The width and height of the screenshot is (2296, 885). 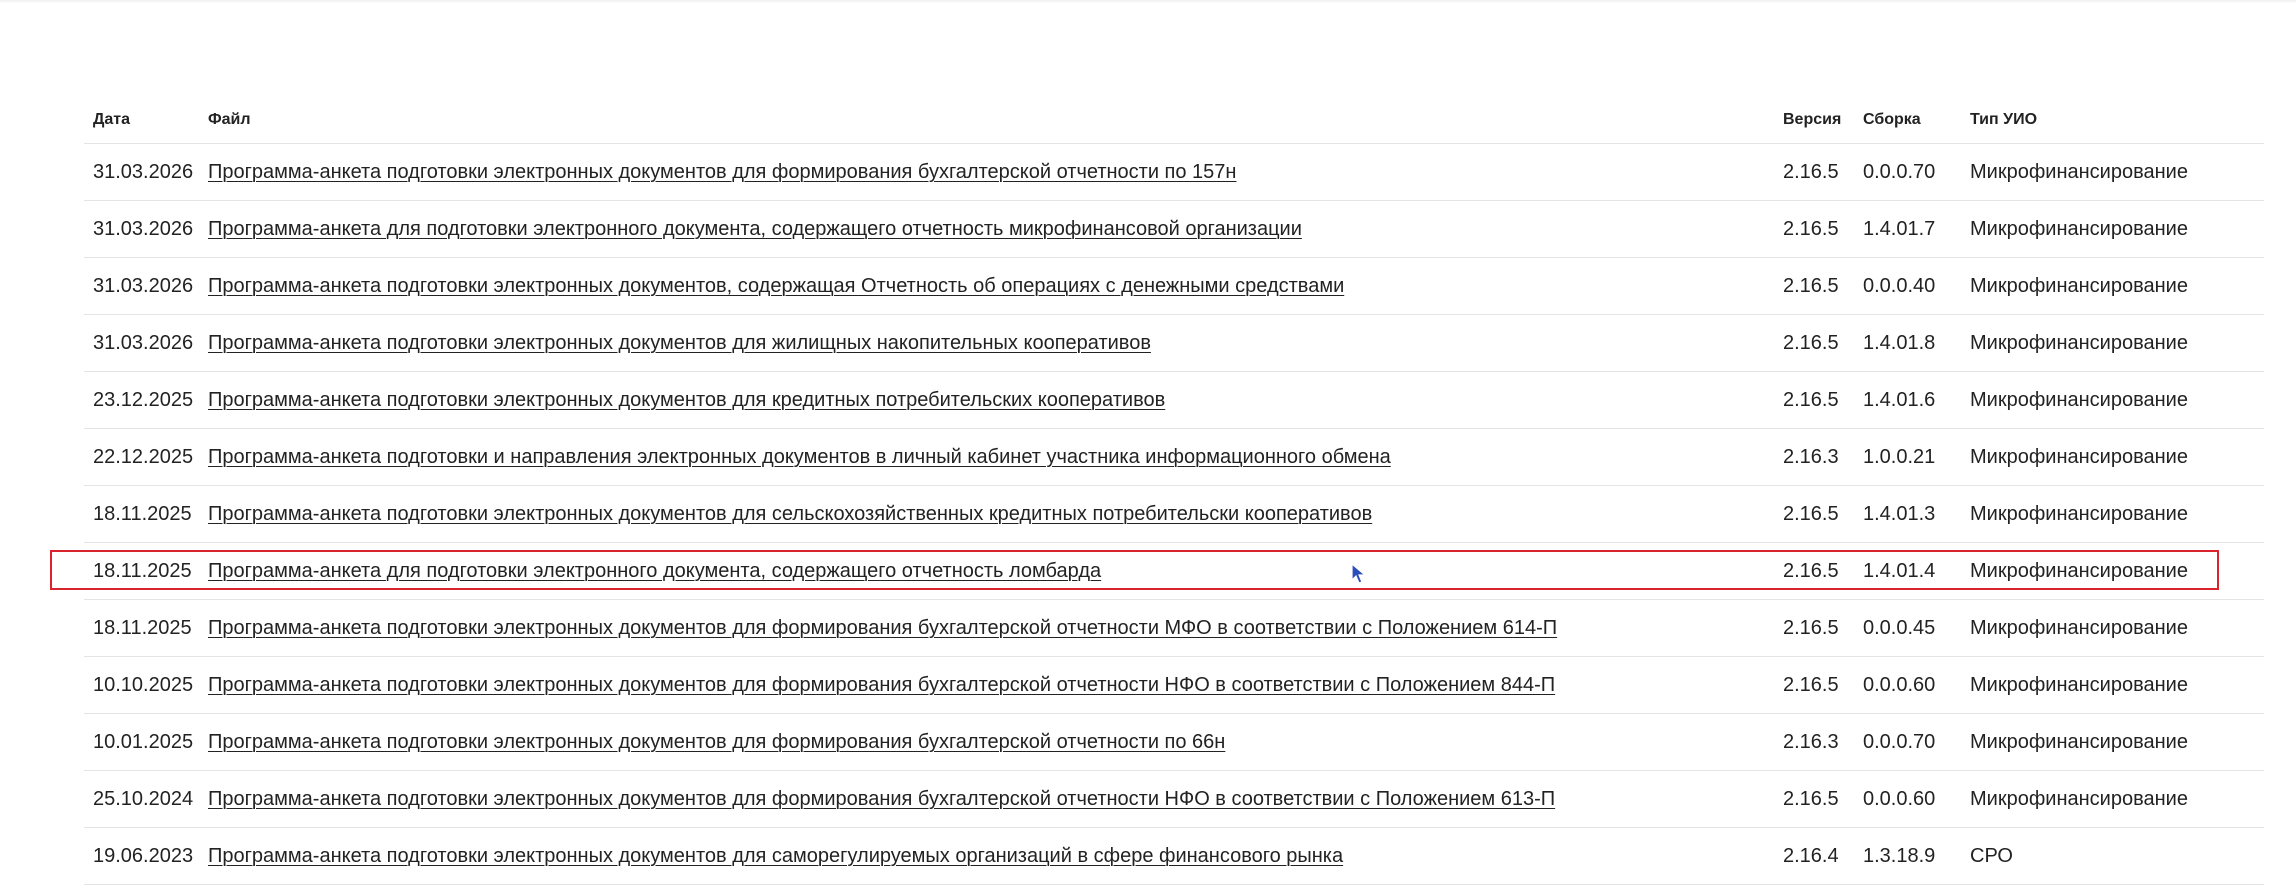 What do you see at coordinates (143, 399) in the screenshot?
I see `row-date: 23.12.2025` at bounding box center [143, 399].